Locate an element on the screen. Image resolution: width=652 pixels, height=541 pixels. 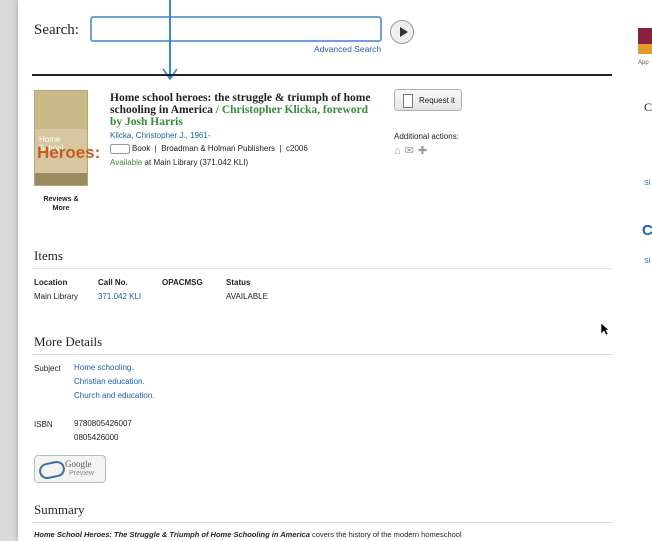
google-label: Google is located at coordinates (78, 464).